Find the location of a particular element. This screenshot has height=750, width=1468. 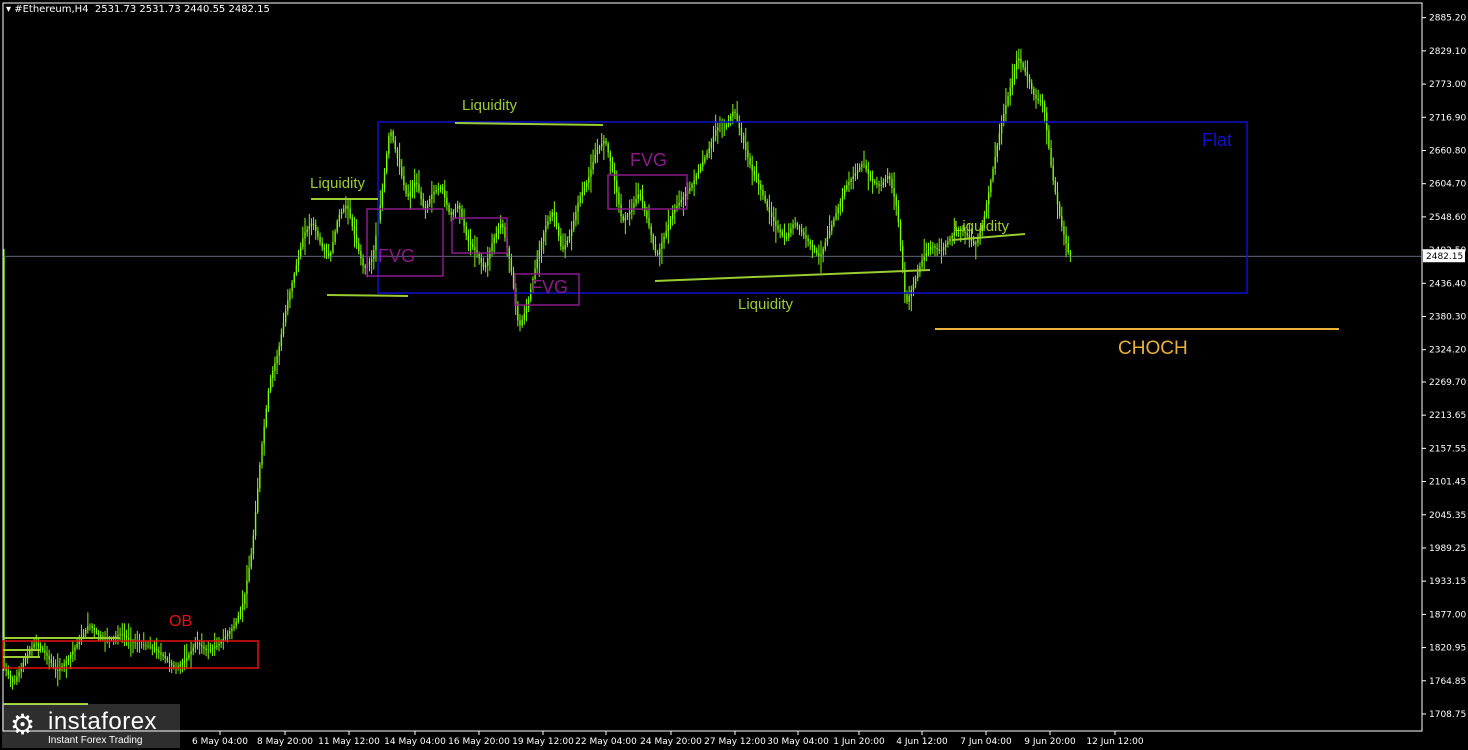

y-tick-label: 2436.40 is located at coordinates (1447, 284).